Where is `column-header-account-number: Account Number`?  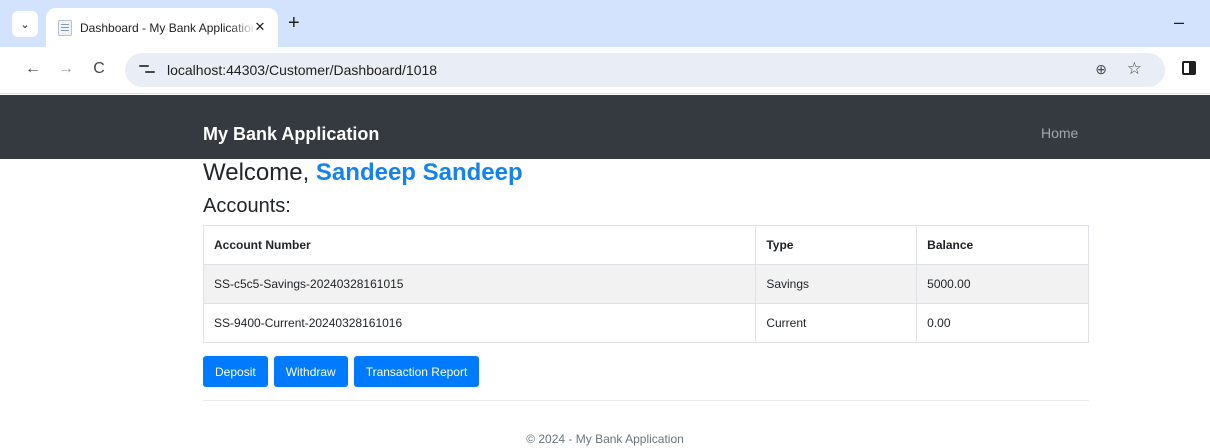
column-header-account-number: Account Number is located at coordinates (479, 245).